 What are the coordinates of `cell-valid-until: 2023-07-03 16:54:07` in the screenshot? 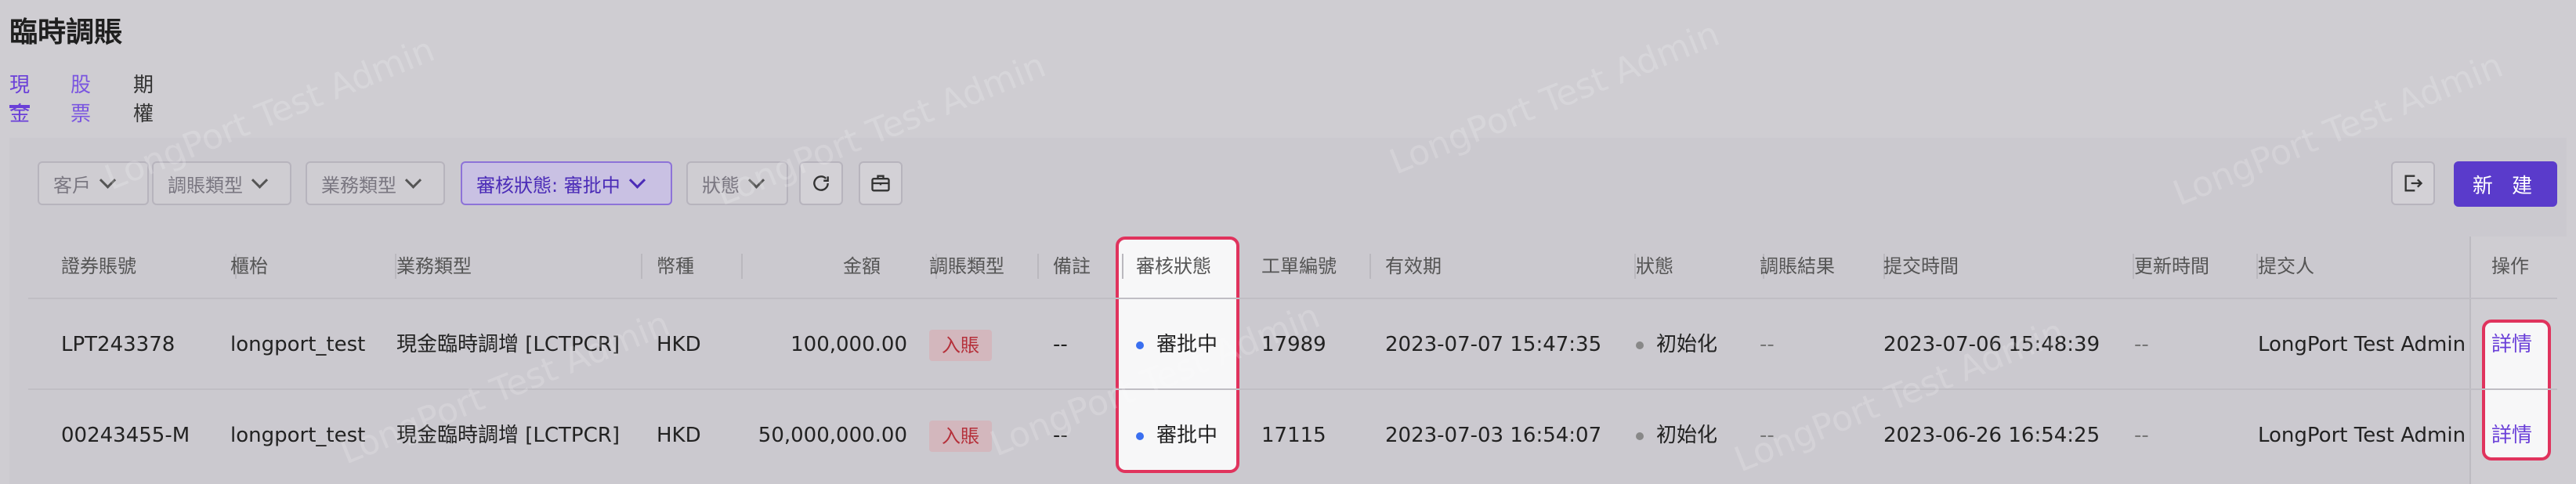 It's located at (1494, 435).